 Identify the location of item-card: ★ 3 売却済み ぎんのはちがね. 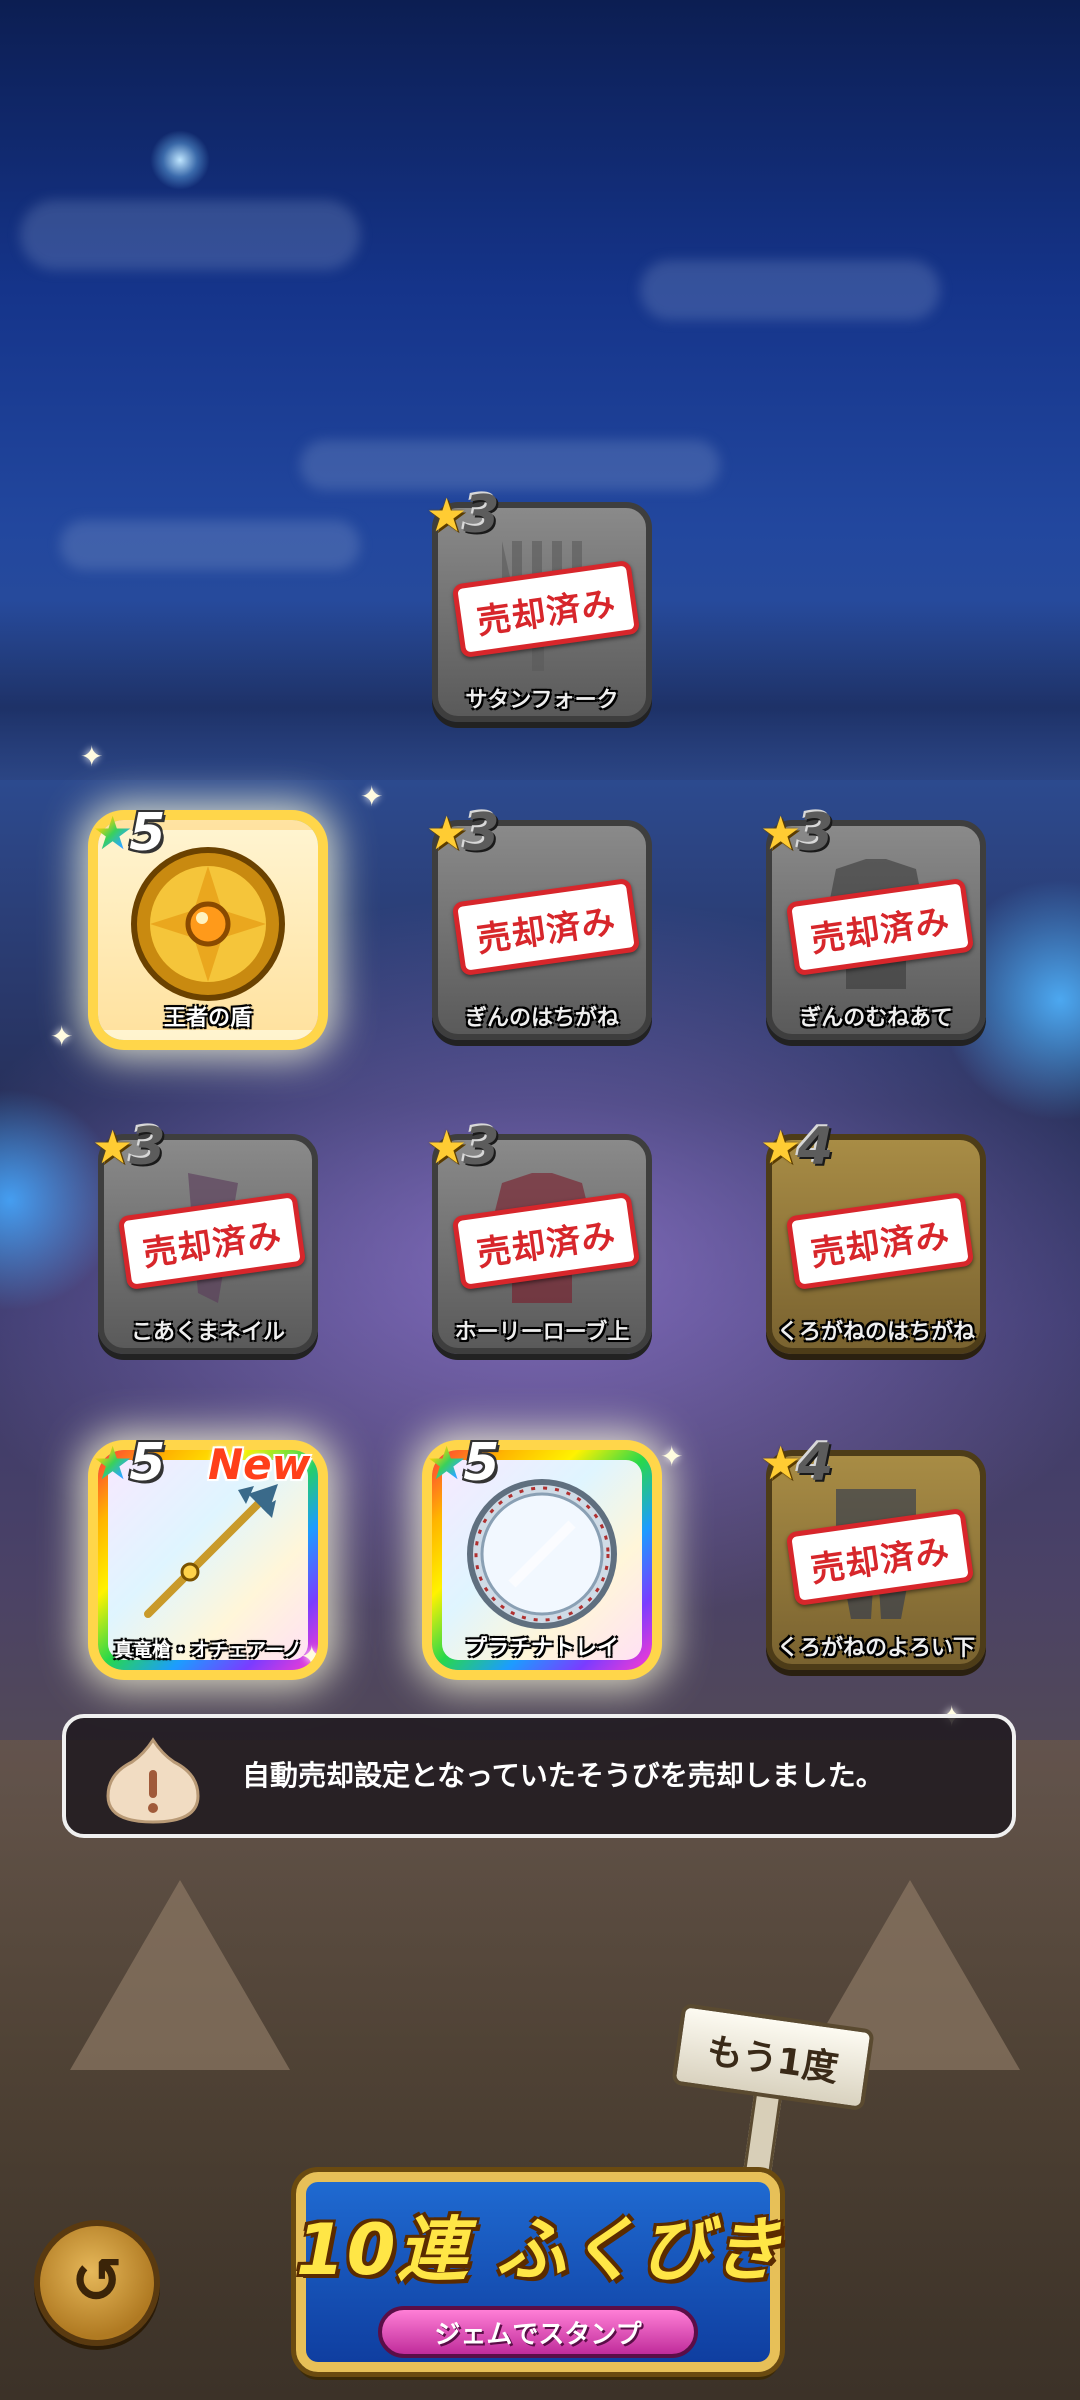
(539, 921).